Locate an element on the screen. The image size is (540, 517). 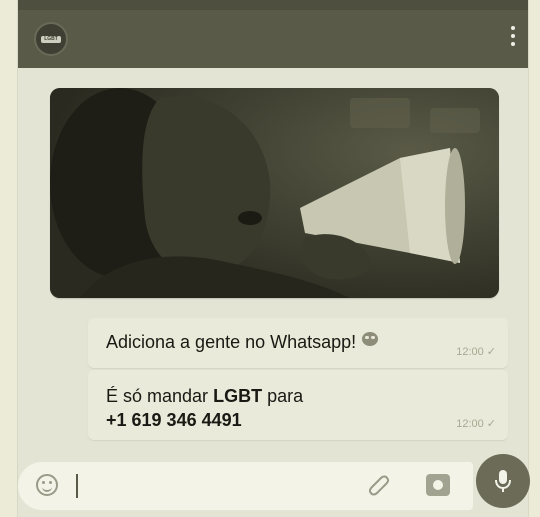
avatar: LGBT is located at coordinates (51, 39).